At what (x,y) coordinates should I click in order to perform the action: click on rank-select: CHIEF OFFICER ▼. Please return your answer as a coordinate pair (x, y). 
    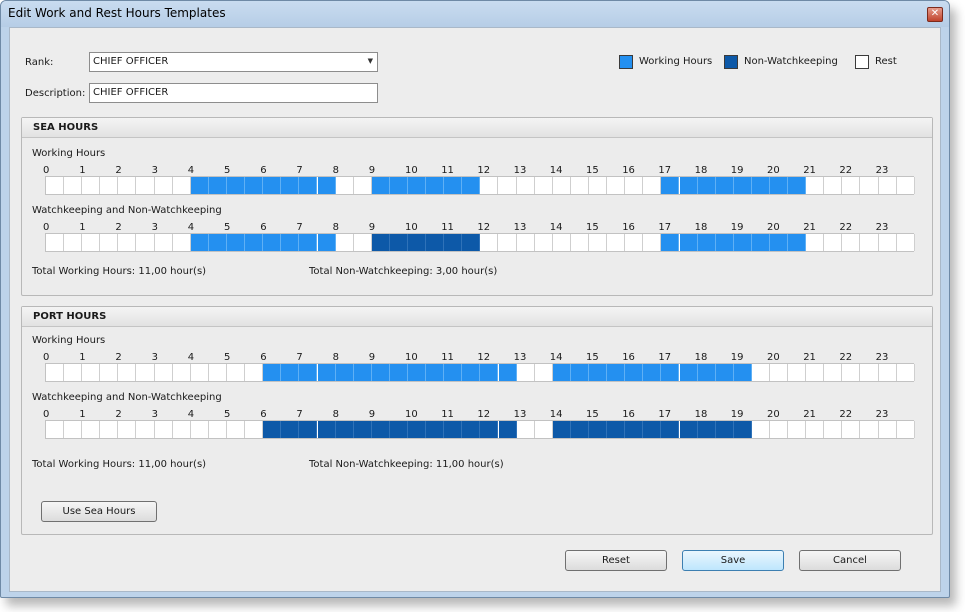
    Looking at the image, I should click on (233, 62).